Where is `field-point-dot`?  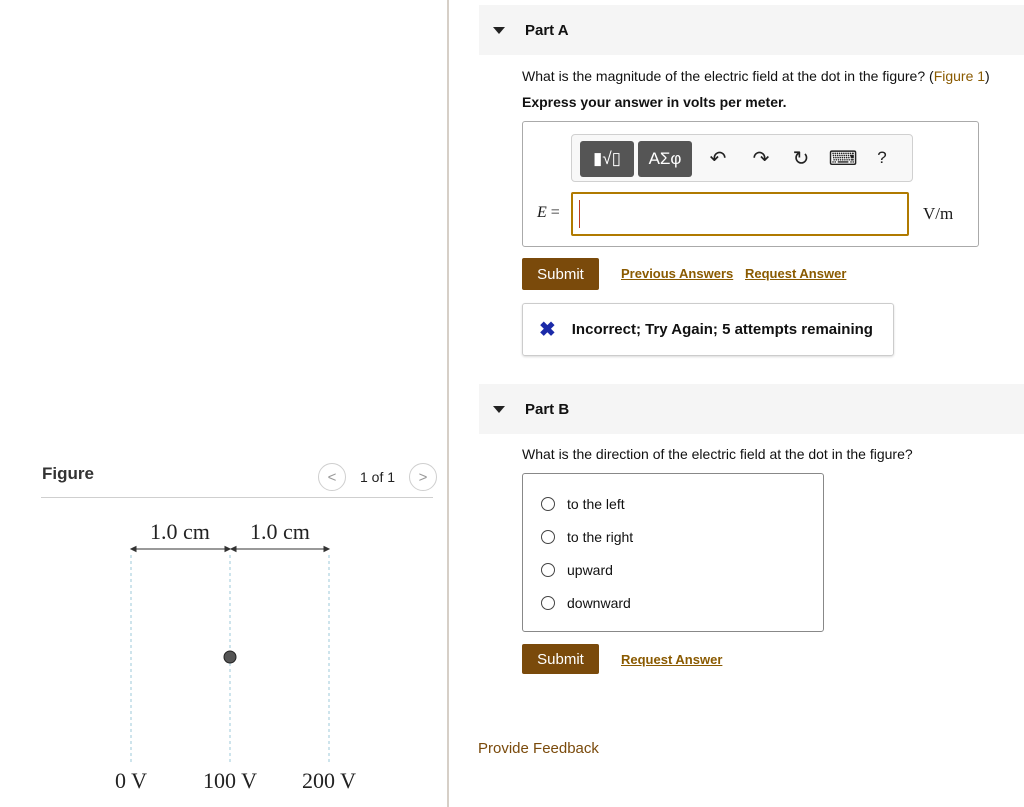 field-point-dot is located at coordinates (230, 657).